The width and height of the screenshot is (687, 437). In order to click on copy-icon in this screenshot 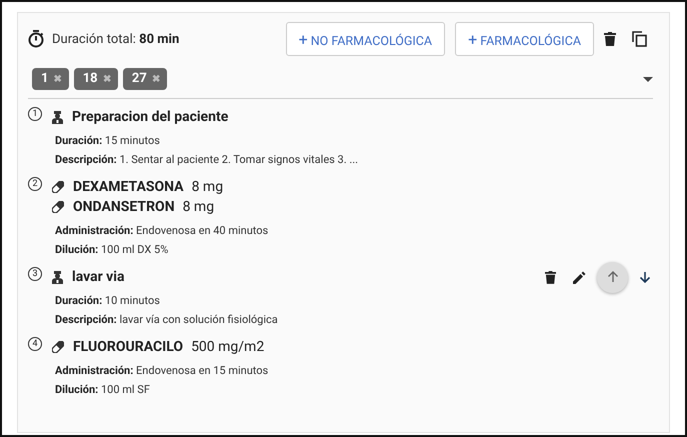, I will do `click(639, 39)`.